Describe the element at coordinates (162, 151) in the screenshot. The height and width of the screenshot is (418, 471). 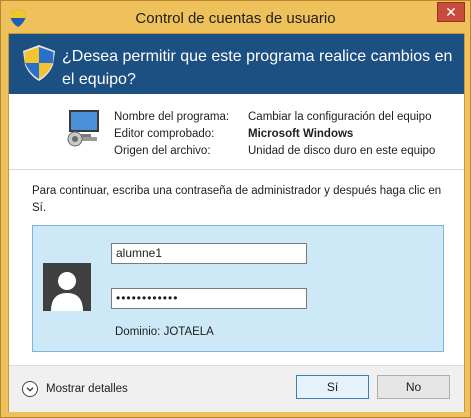
I see `file-origin-label: Origen del archivo:` at that location.